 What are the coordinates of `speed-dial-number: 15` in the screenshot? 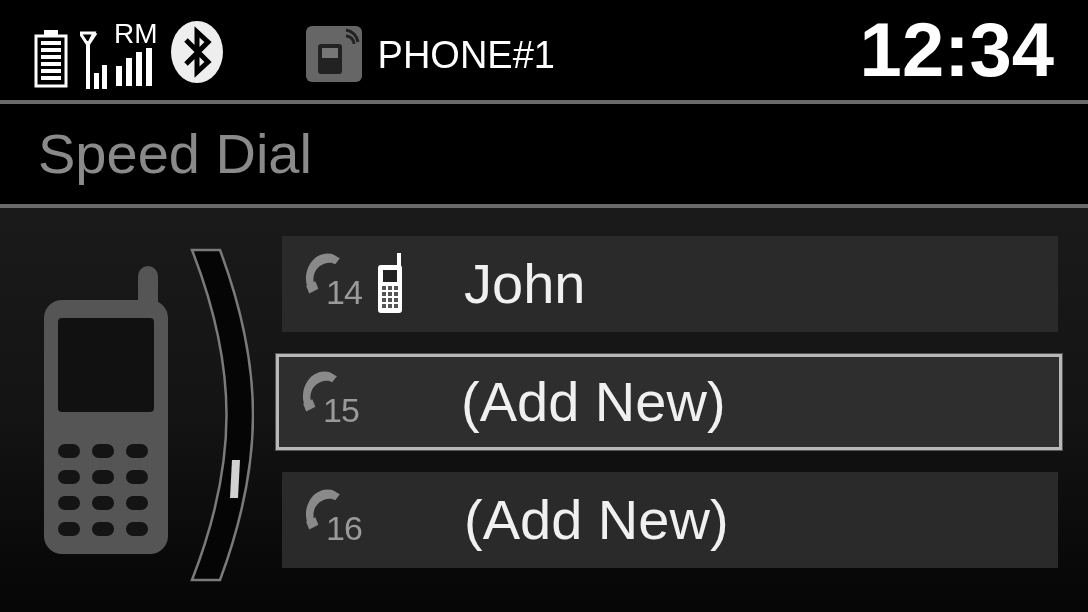 It's located at (341, 410).